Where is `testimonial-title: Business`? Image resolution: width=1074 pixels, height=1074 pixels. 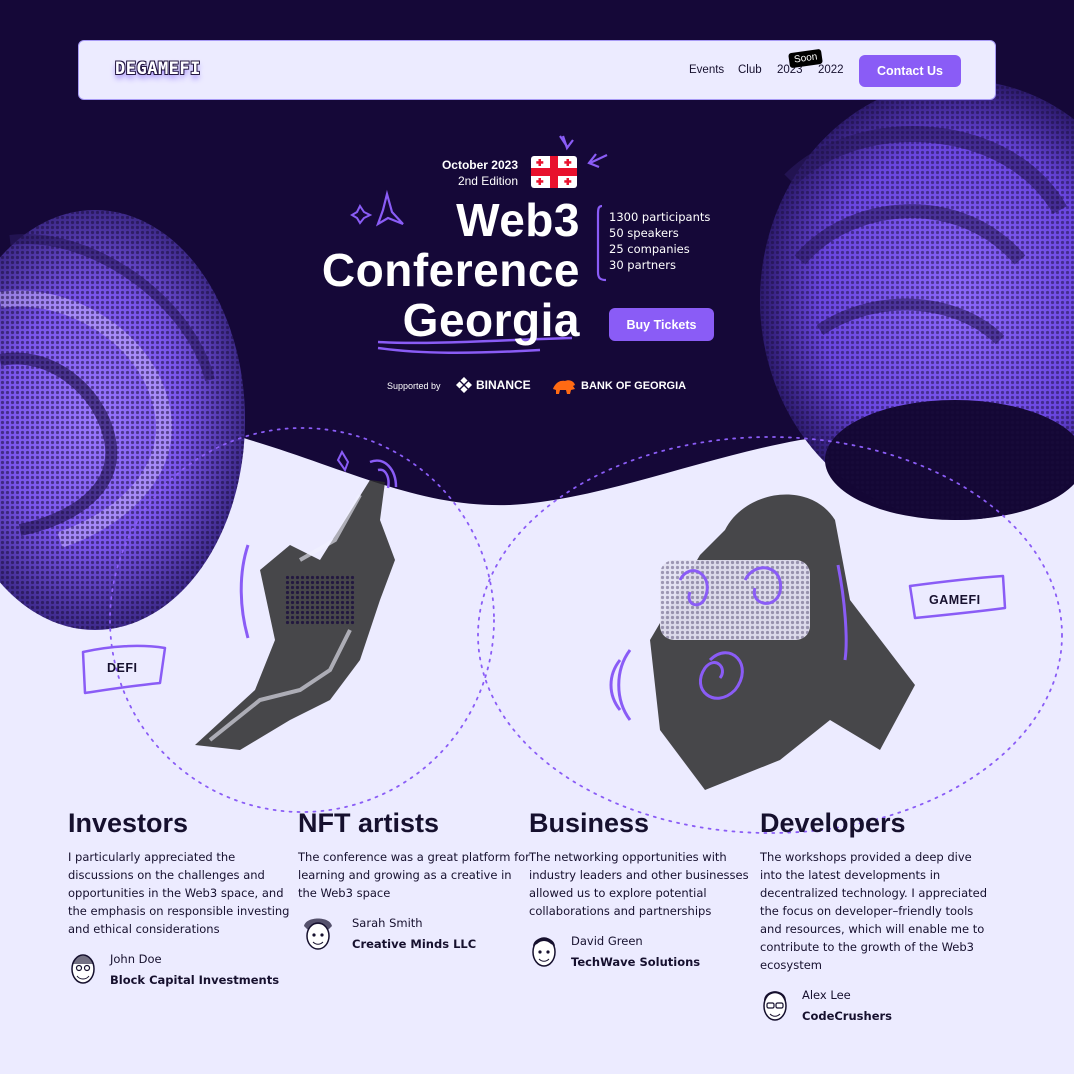 testimonial-title: Business is located at coordinates (589, 823).